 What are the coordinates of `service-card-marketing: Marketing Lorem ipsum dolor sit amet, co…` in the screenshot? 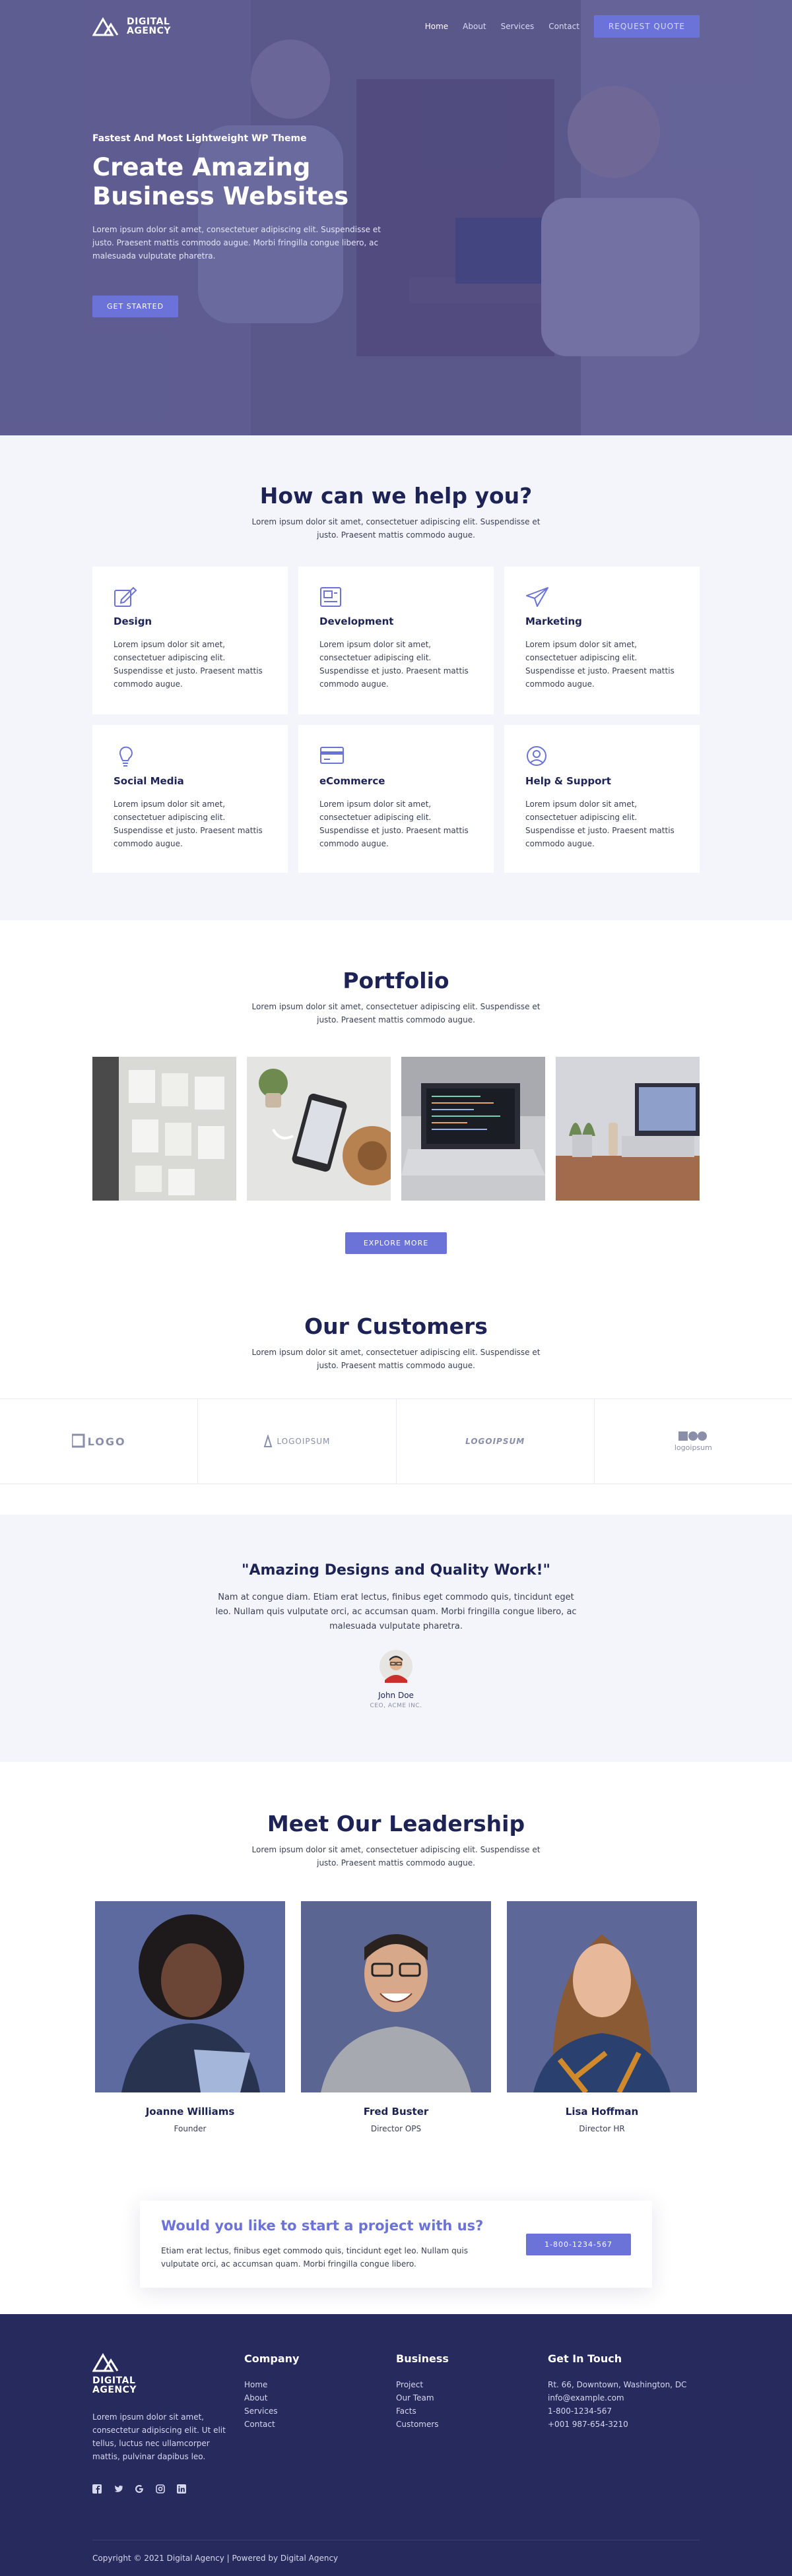 It's located at (602, 640).